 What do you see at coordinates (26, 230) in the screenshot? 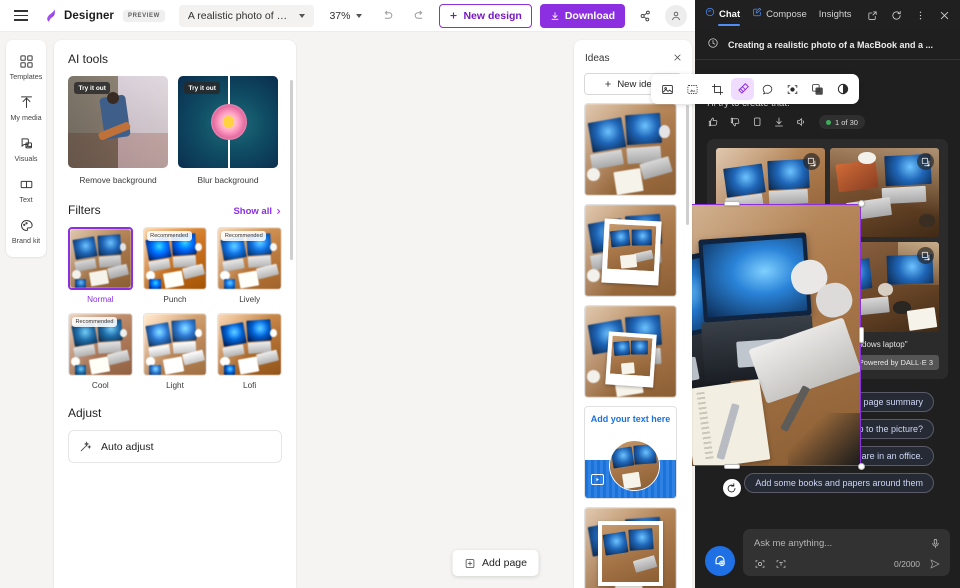
I see `sidebar-item-brand-kit: Brand kit` at bounding box center [26, 230].